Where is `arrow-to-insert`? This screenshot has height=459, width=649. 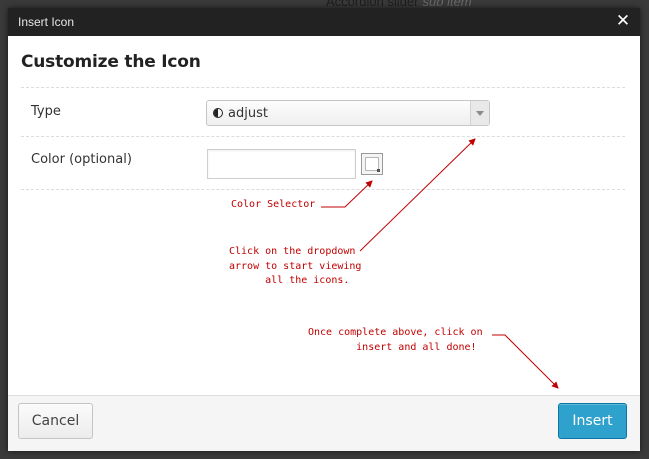
arrow-to-insert is located at coordinates (525, 361).